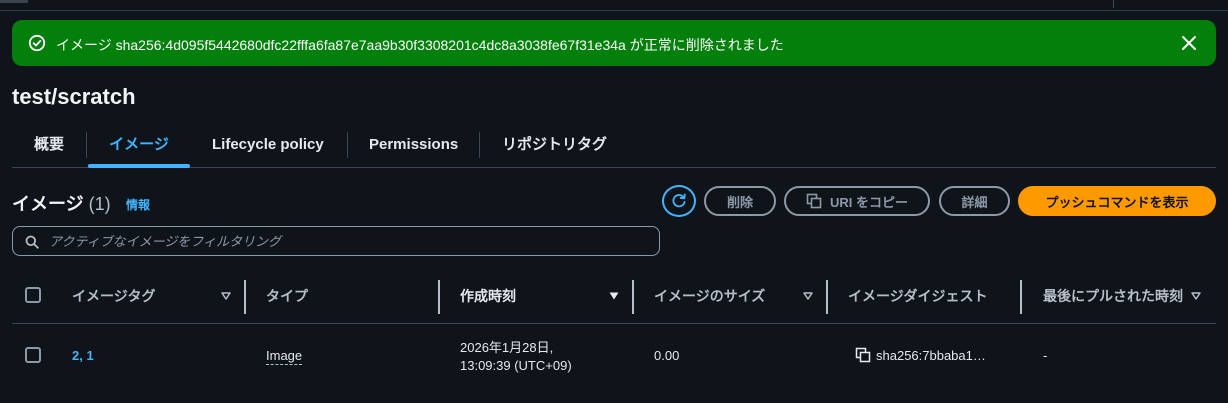 This screenshot has width=1228, height=403. I want to click on copy-uri-button: URI をコピー, so click(857, 201).